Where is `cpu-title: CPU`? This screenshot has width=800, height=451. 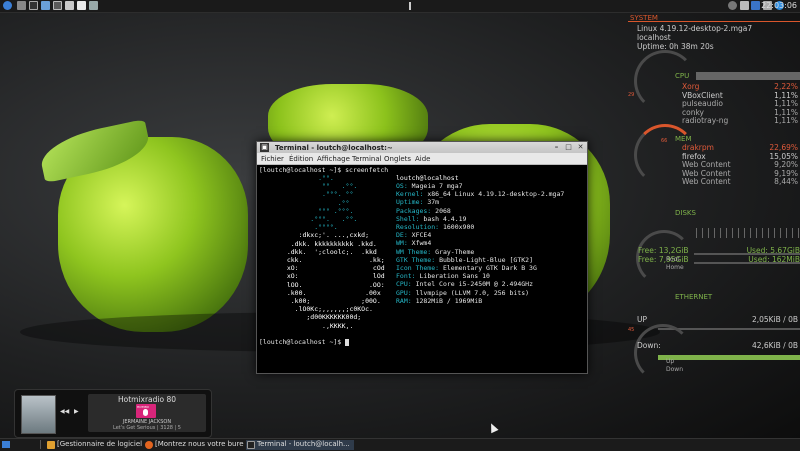
cpu-title: CPU is located at coordinates (682, 76).